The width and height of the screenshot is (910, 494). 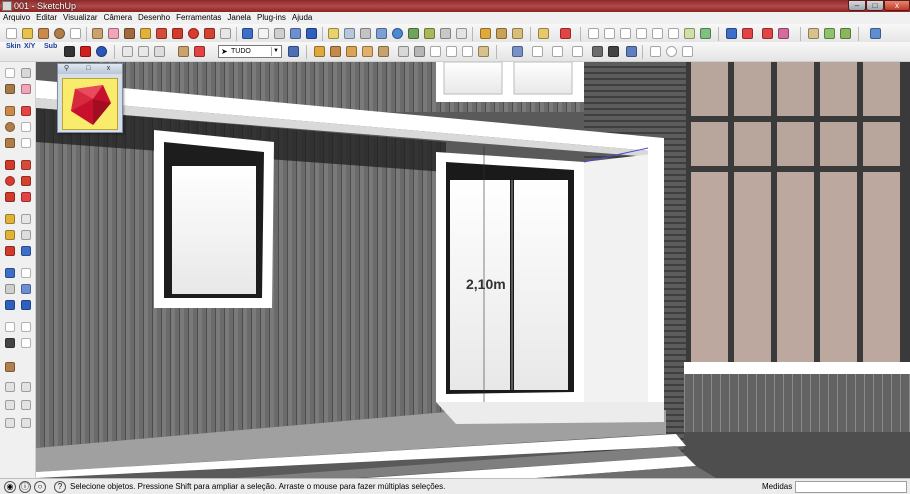 I want to click on palette-component, so click(x=26, y=73).